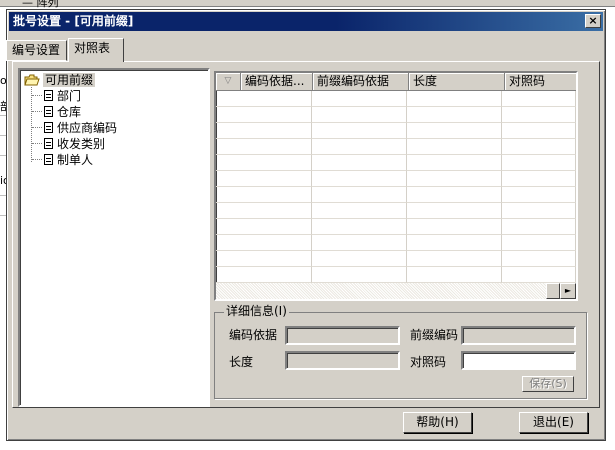 The width and height of the screenshot is (615, 450). I want to click on column-header-label: 前缀编码依据, so click(353, 81).